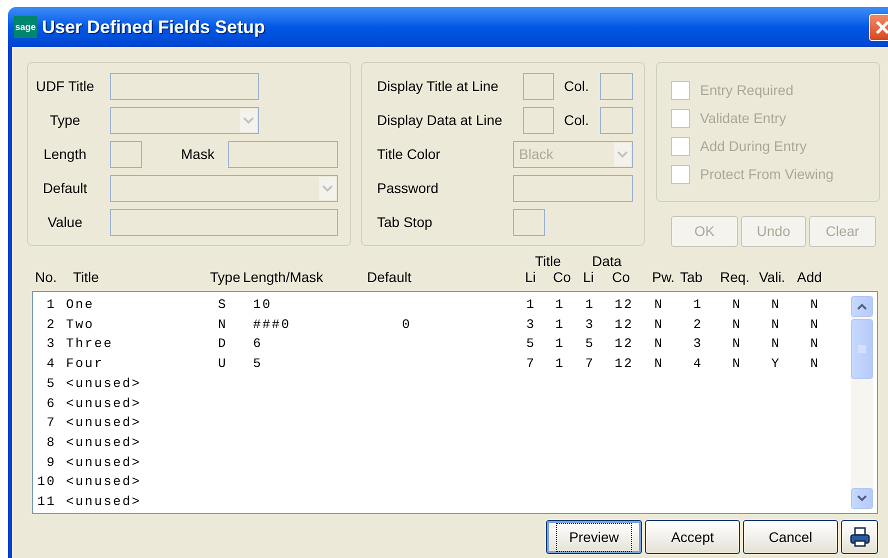  What do you see at coordinates (154, 27) in the screenshot?
I see `window-title: User Defined Fields Setup` at bounding box center [154, 27].